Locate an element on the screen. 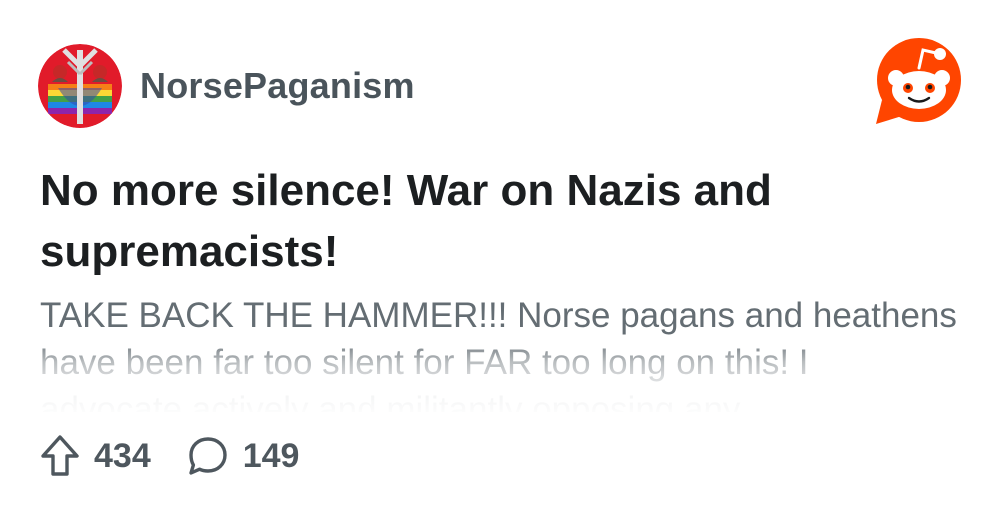 Image resolution: width=1000 pixels, height=521 pixels. comment-count: 149 is located at coordinates (271, 456).